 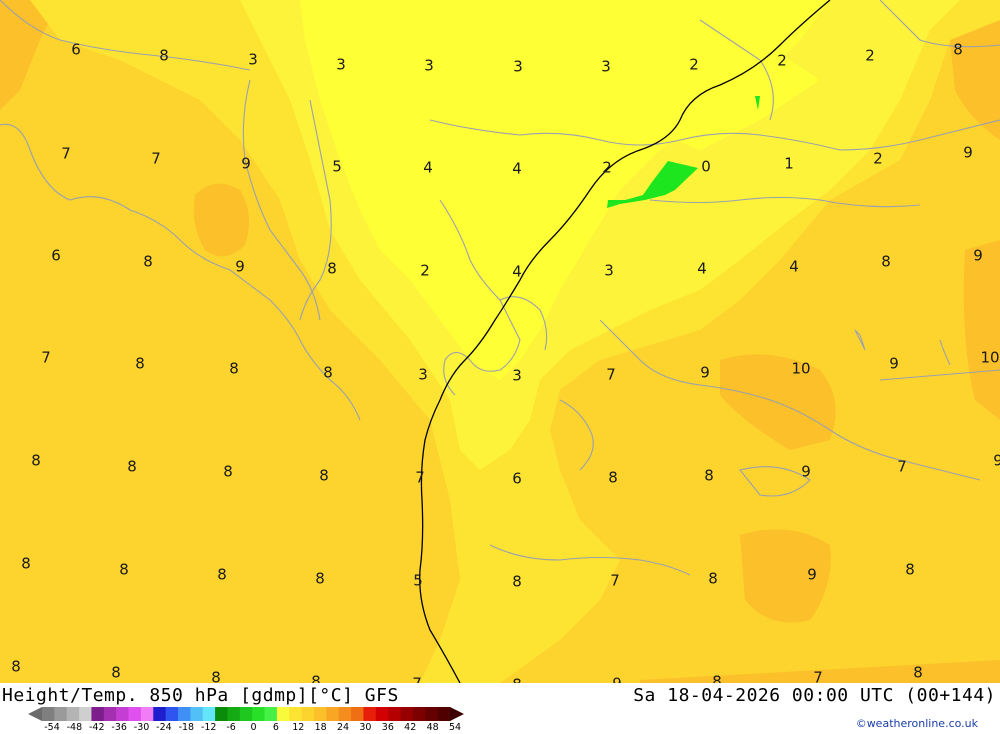 I want to click on map-title: Height/Temp. 850 hPa [gdmp][°C] GFS, so click(x=200, y=695).